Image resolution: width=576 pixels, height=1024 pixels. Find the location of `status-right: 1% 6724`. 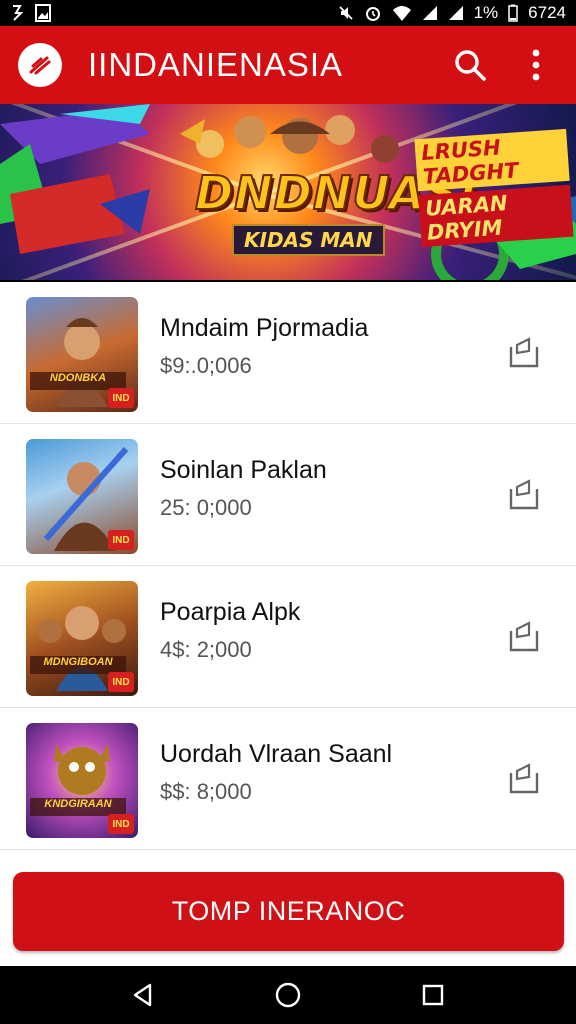

status-right: 1% 6724 is located at coordinates (452, 13).